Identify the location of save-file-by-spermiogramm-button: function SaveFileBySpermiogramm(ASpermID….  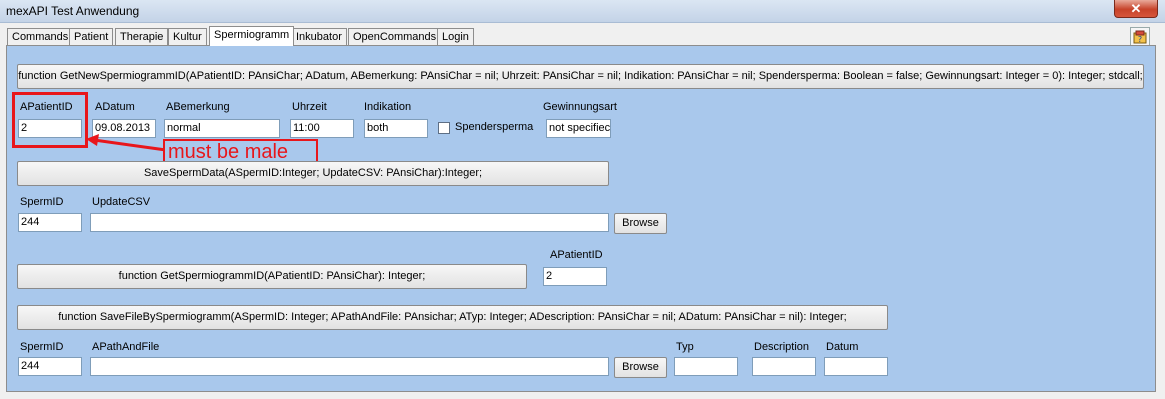
(452, 317).